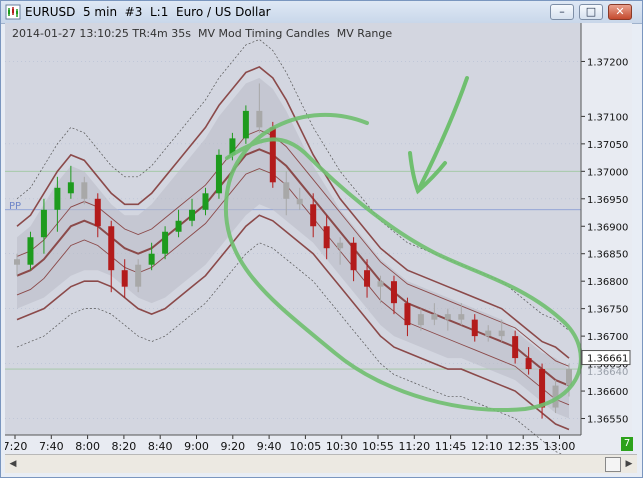 The image size is (643, 478). Describe the element at coordinates (613, 464) in the screenshot. I see `scroll-thumb` at that location.